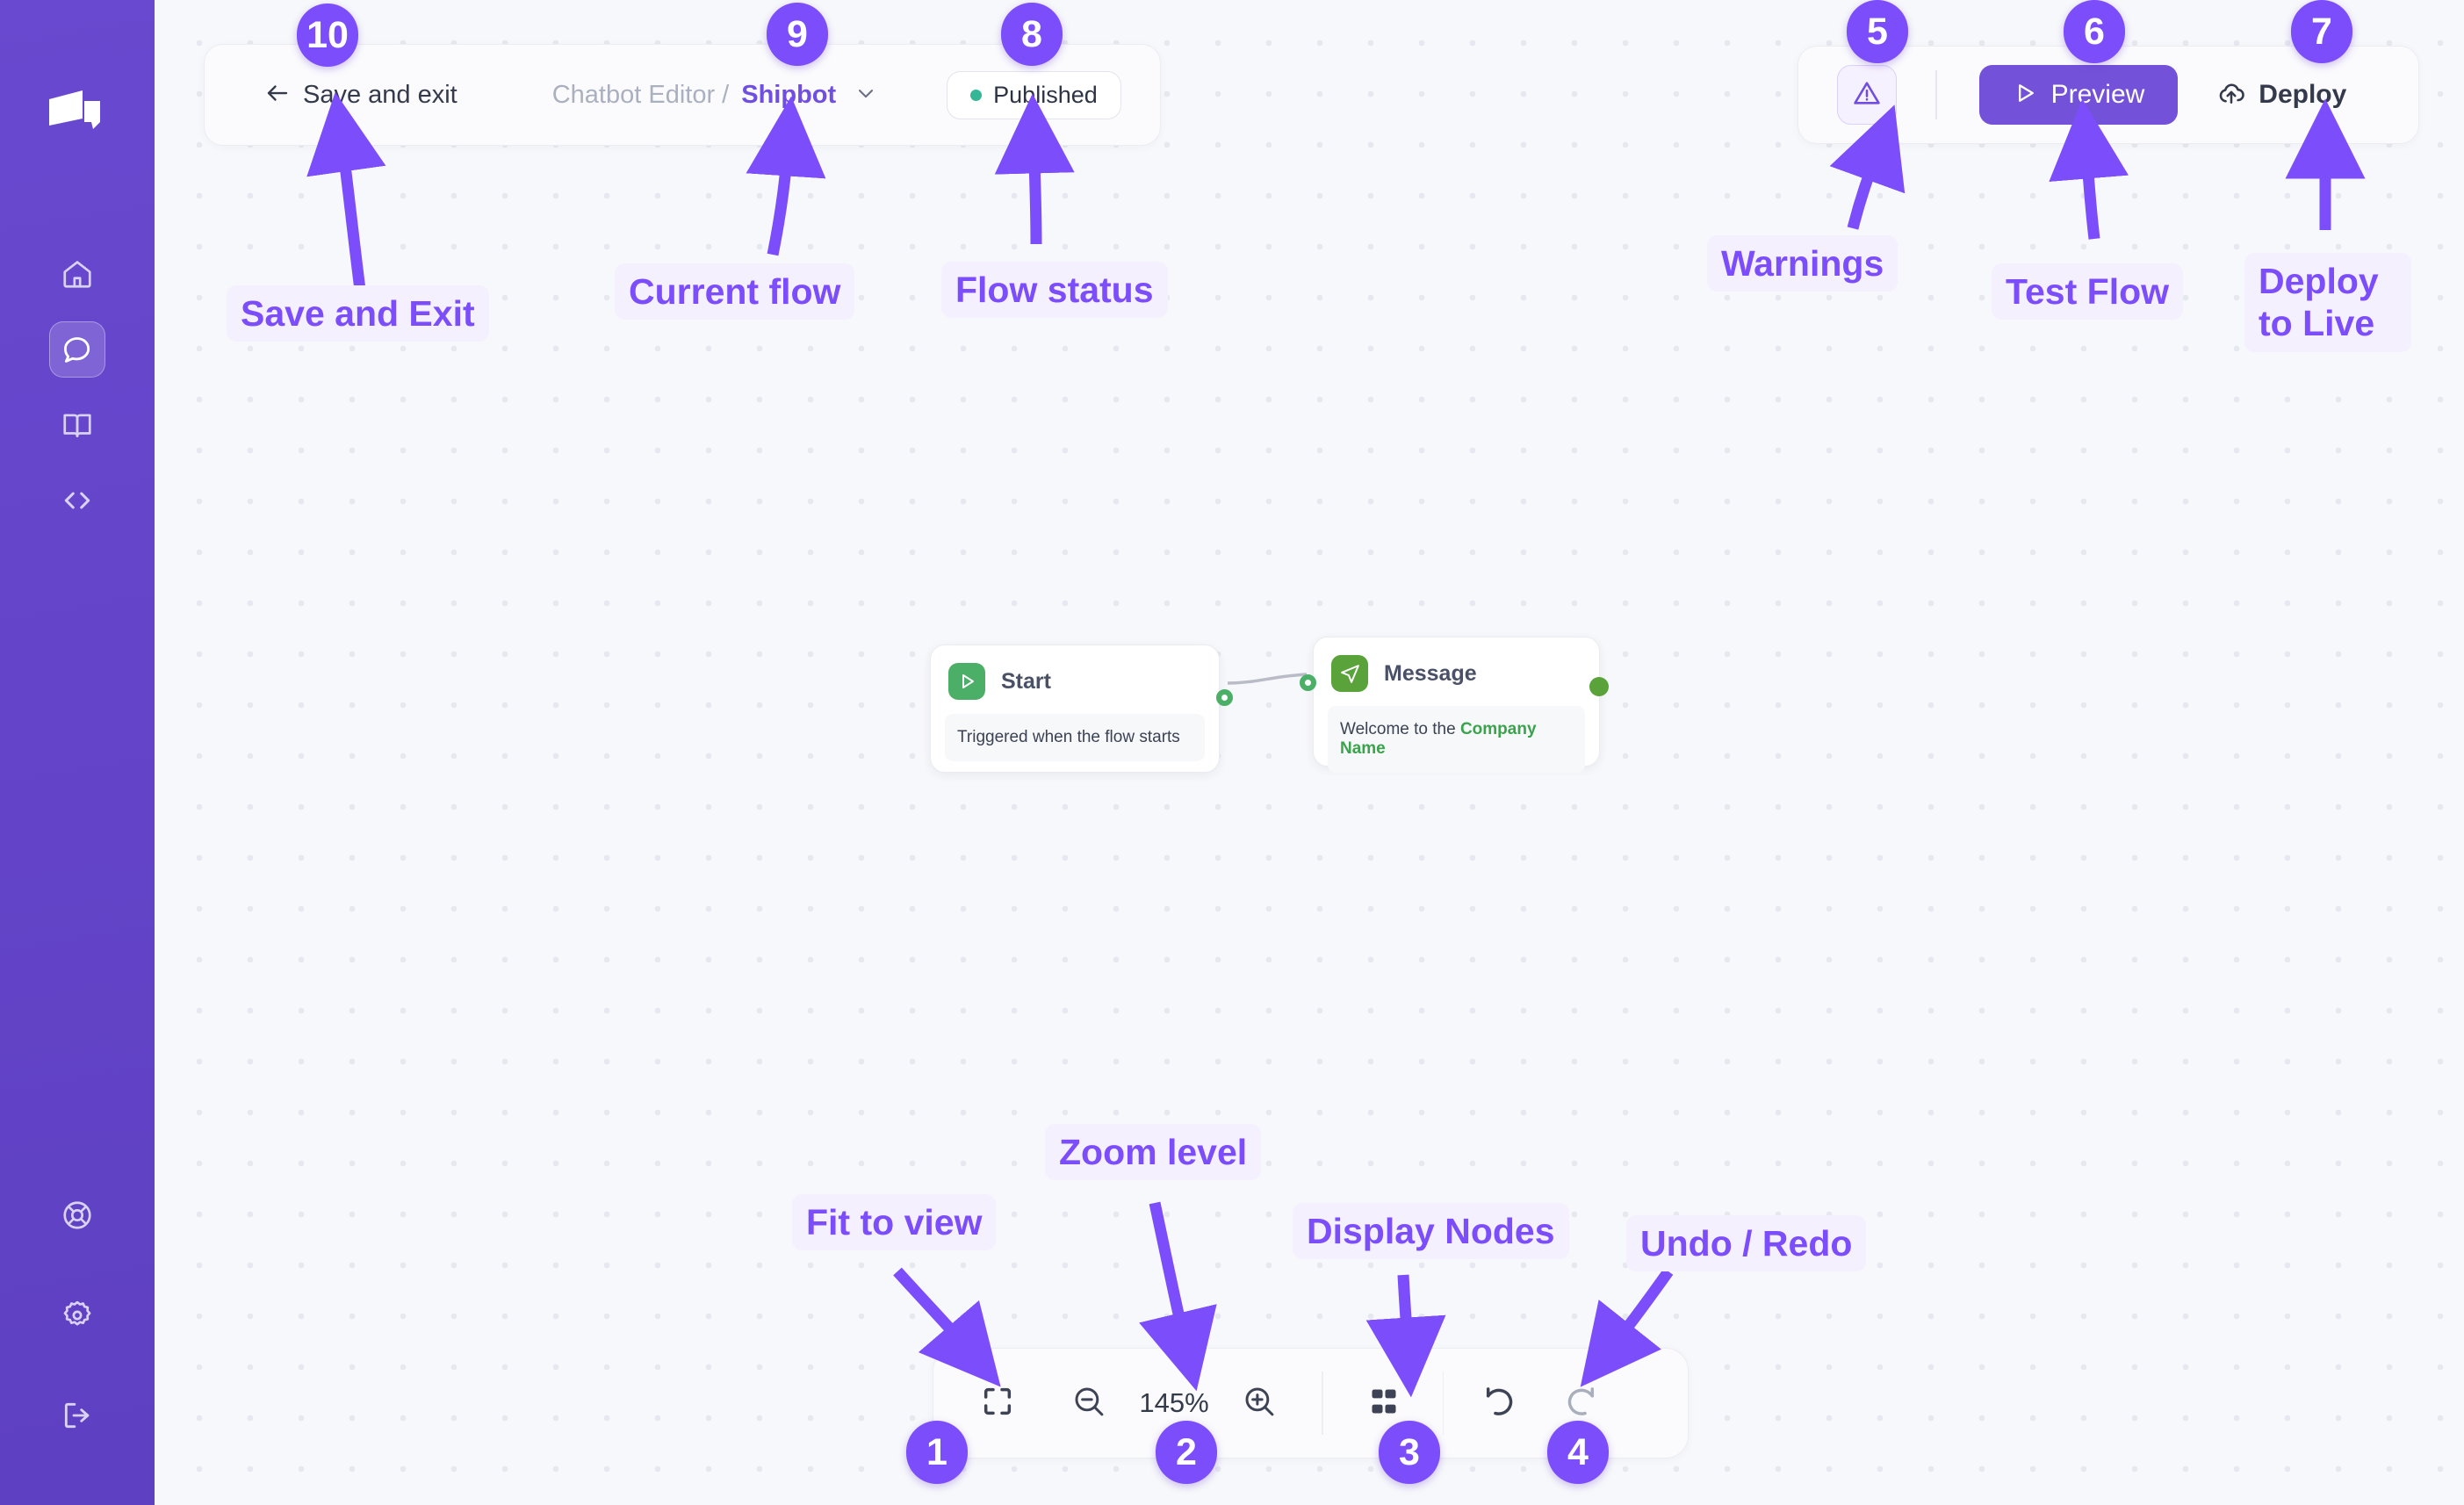 This screenshot has height=1505, width=2464. What do you see at coordinates (77, 116) in the screenshot?
I see `chatbot-logo-icon` at bounding box center [77, 116].